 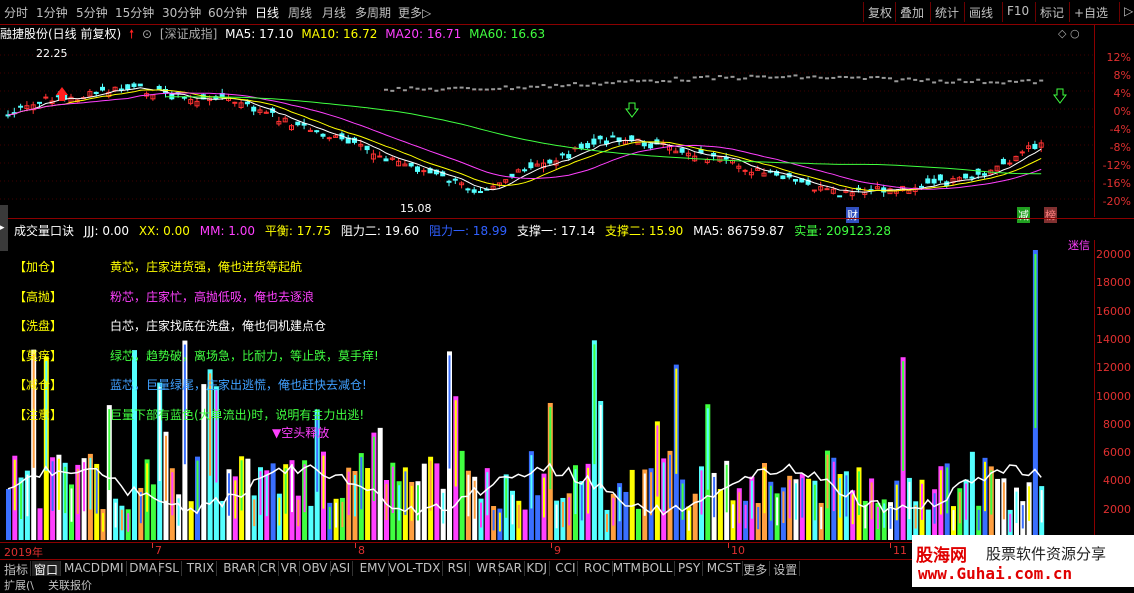 What do you see at coordinates (566, 568) in the screenshot?
I see `tab-cci: CCI` at bounding box center [566, 568].